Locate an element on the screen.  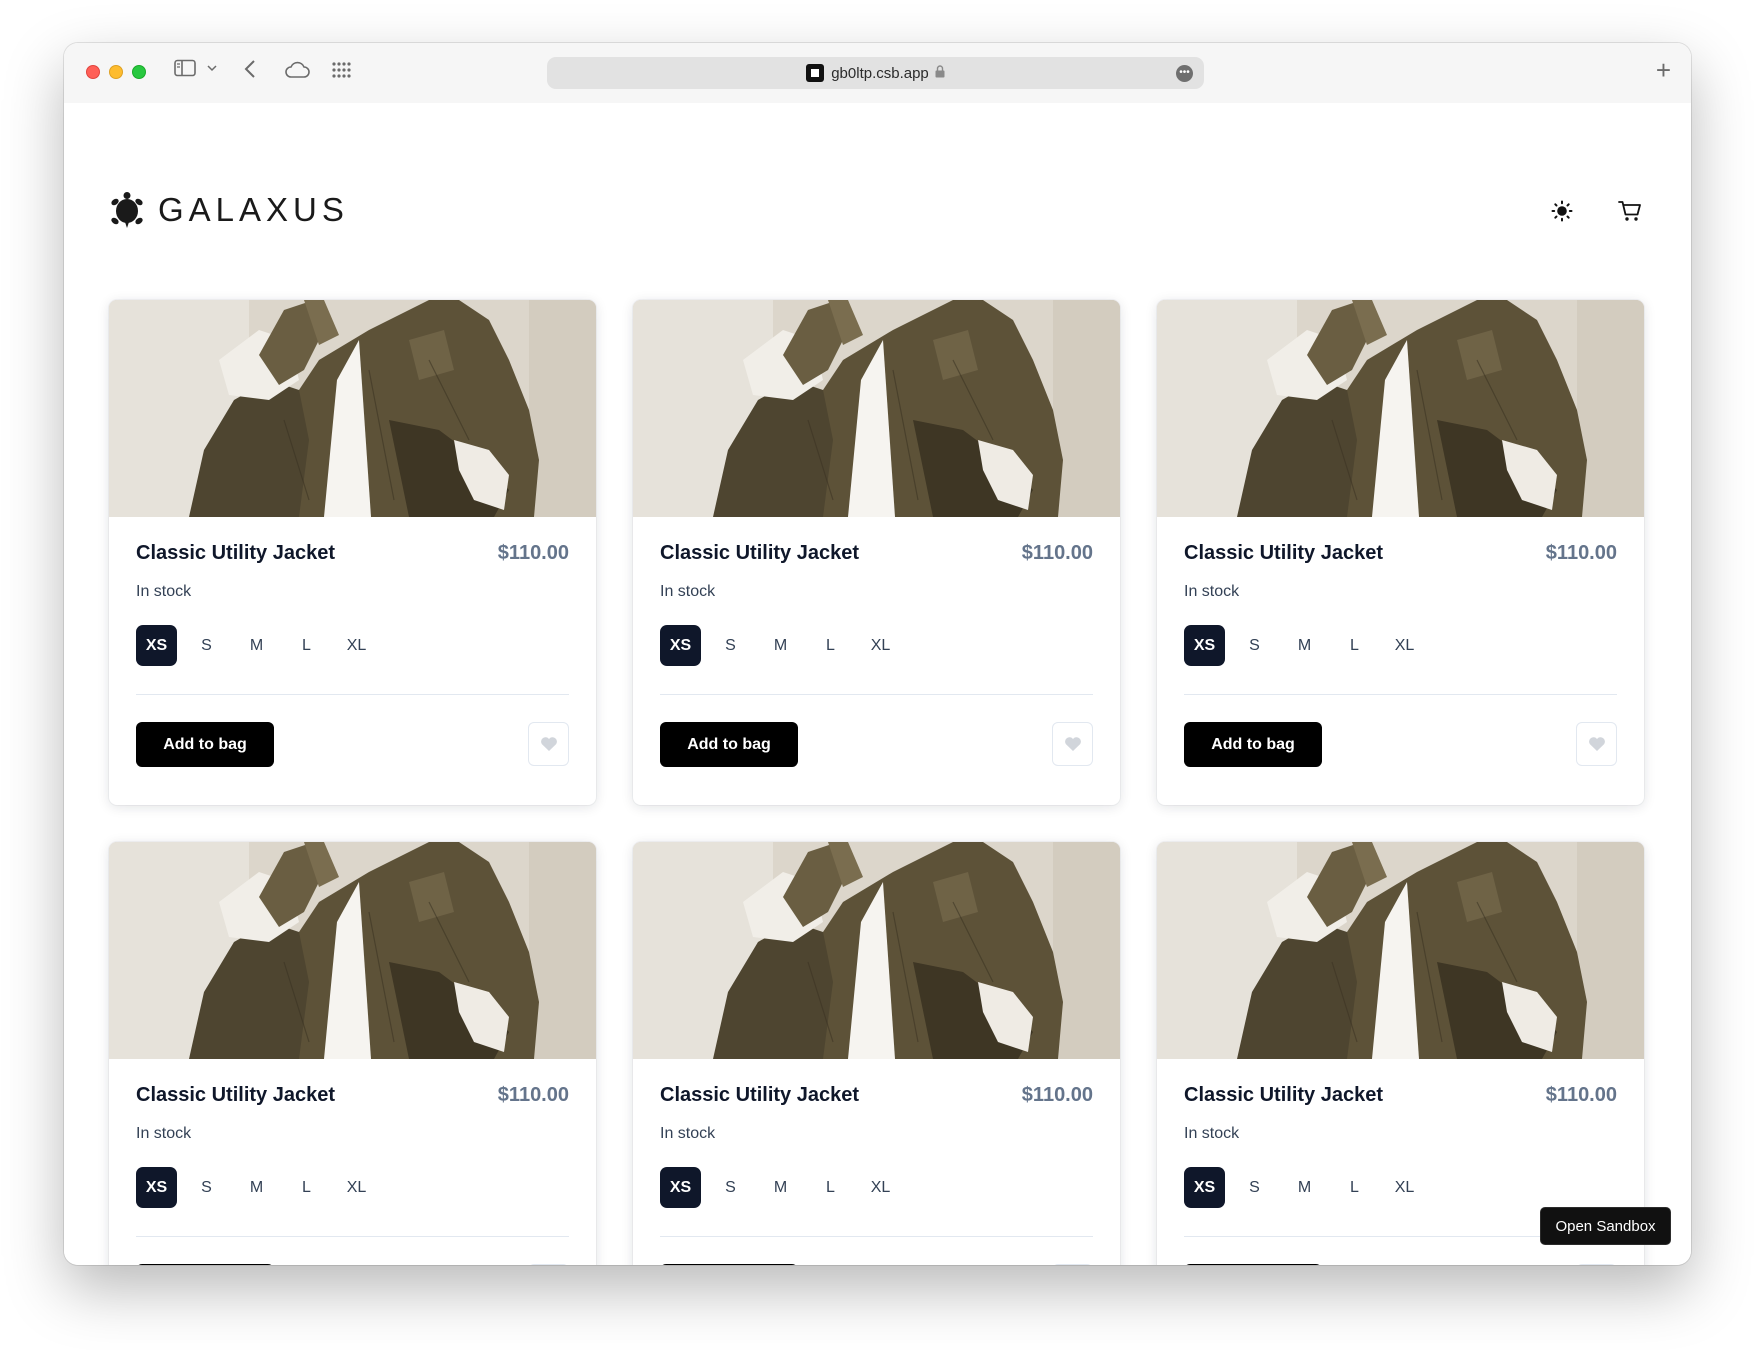
address-bar: gb0ltp.csb.app ••• is located at coordinates (875, 73).